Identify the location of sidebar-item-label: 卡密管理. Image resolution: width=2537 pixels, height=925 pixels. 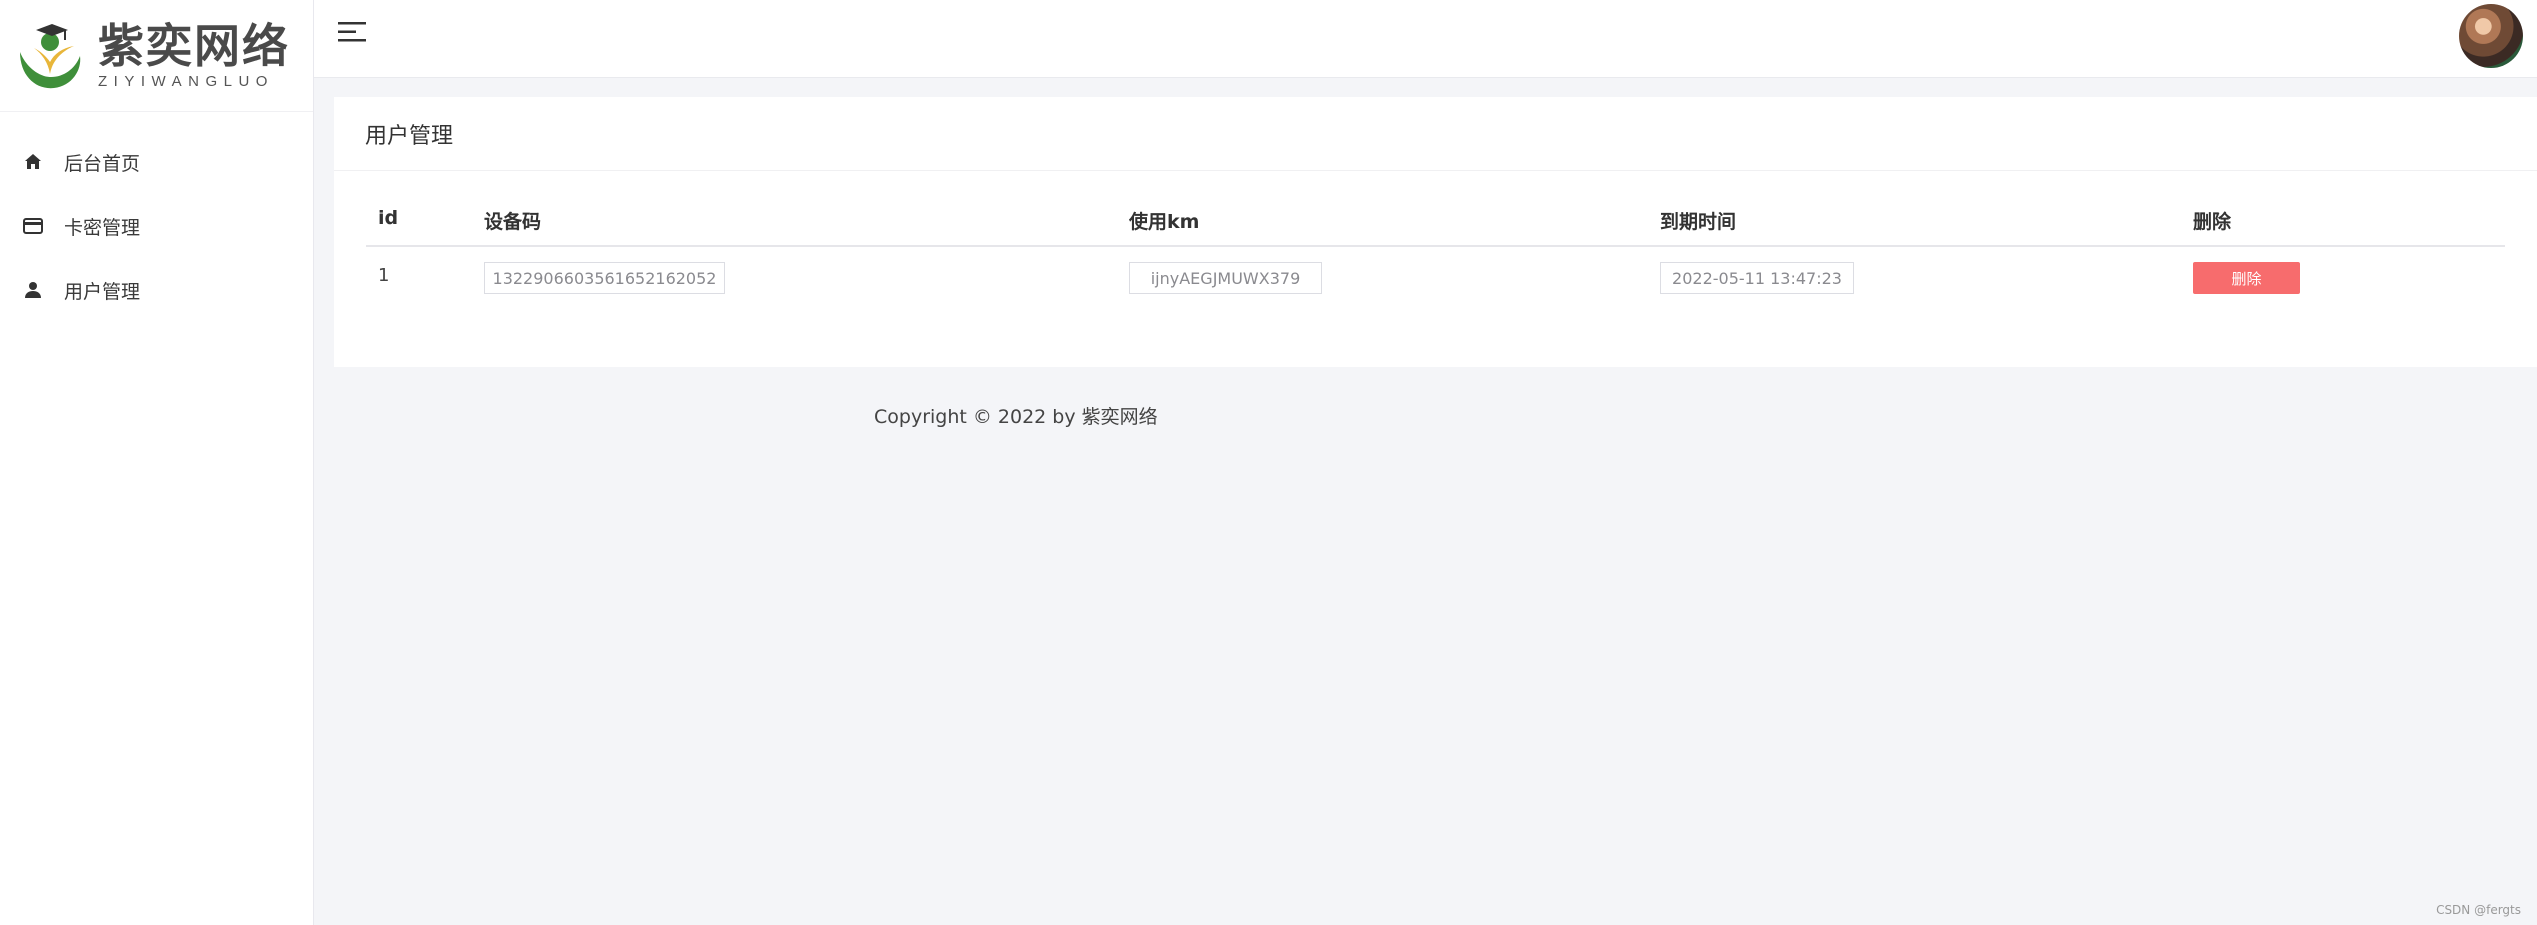
(102, 227).